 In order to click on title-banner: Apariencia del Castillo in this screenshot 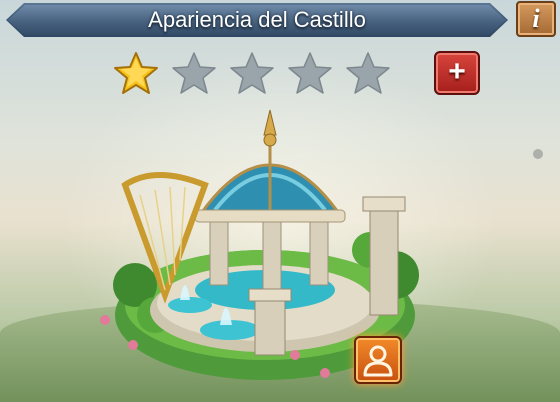, I will do `click(257, 20)`.